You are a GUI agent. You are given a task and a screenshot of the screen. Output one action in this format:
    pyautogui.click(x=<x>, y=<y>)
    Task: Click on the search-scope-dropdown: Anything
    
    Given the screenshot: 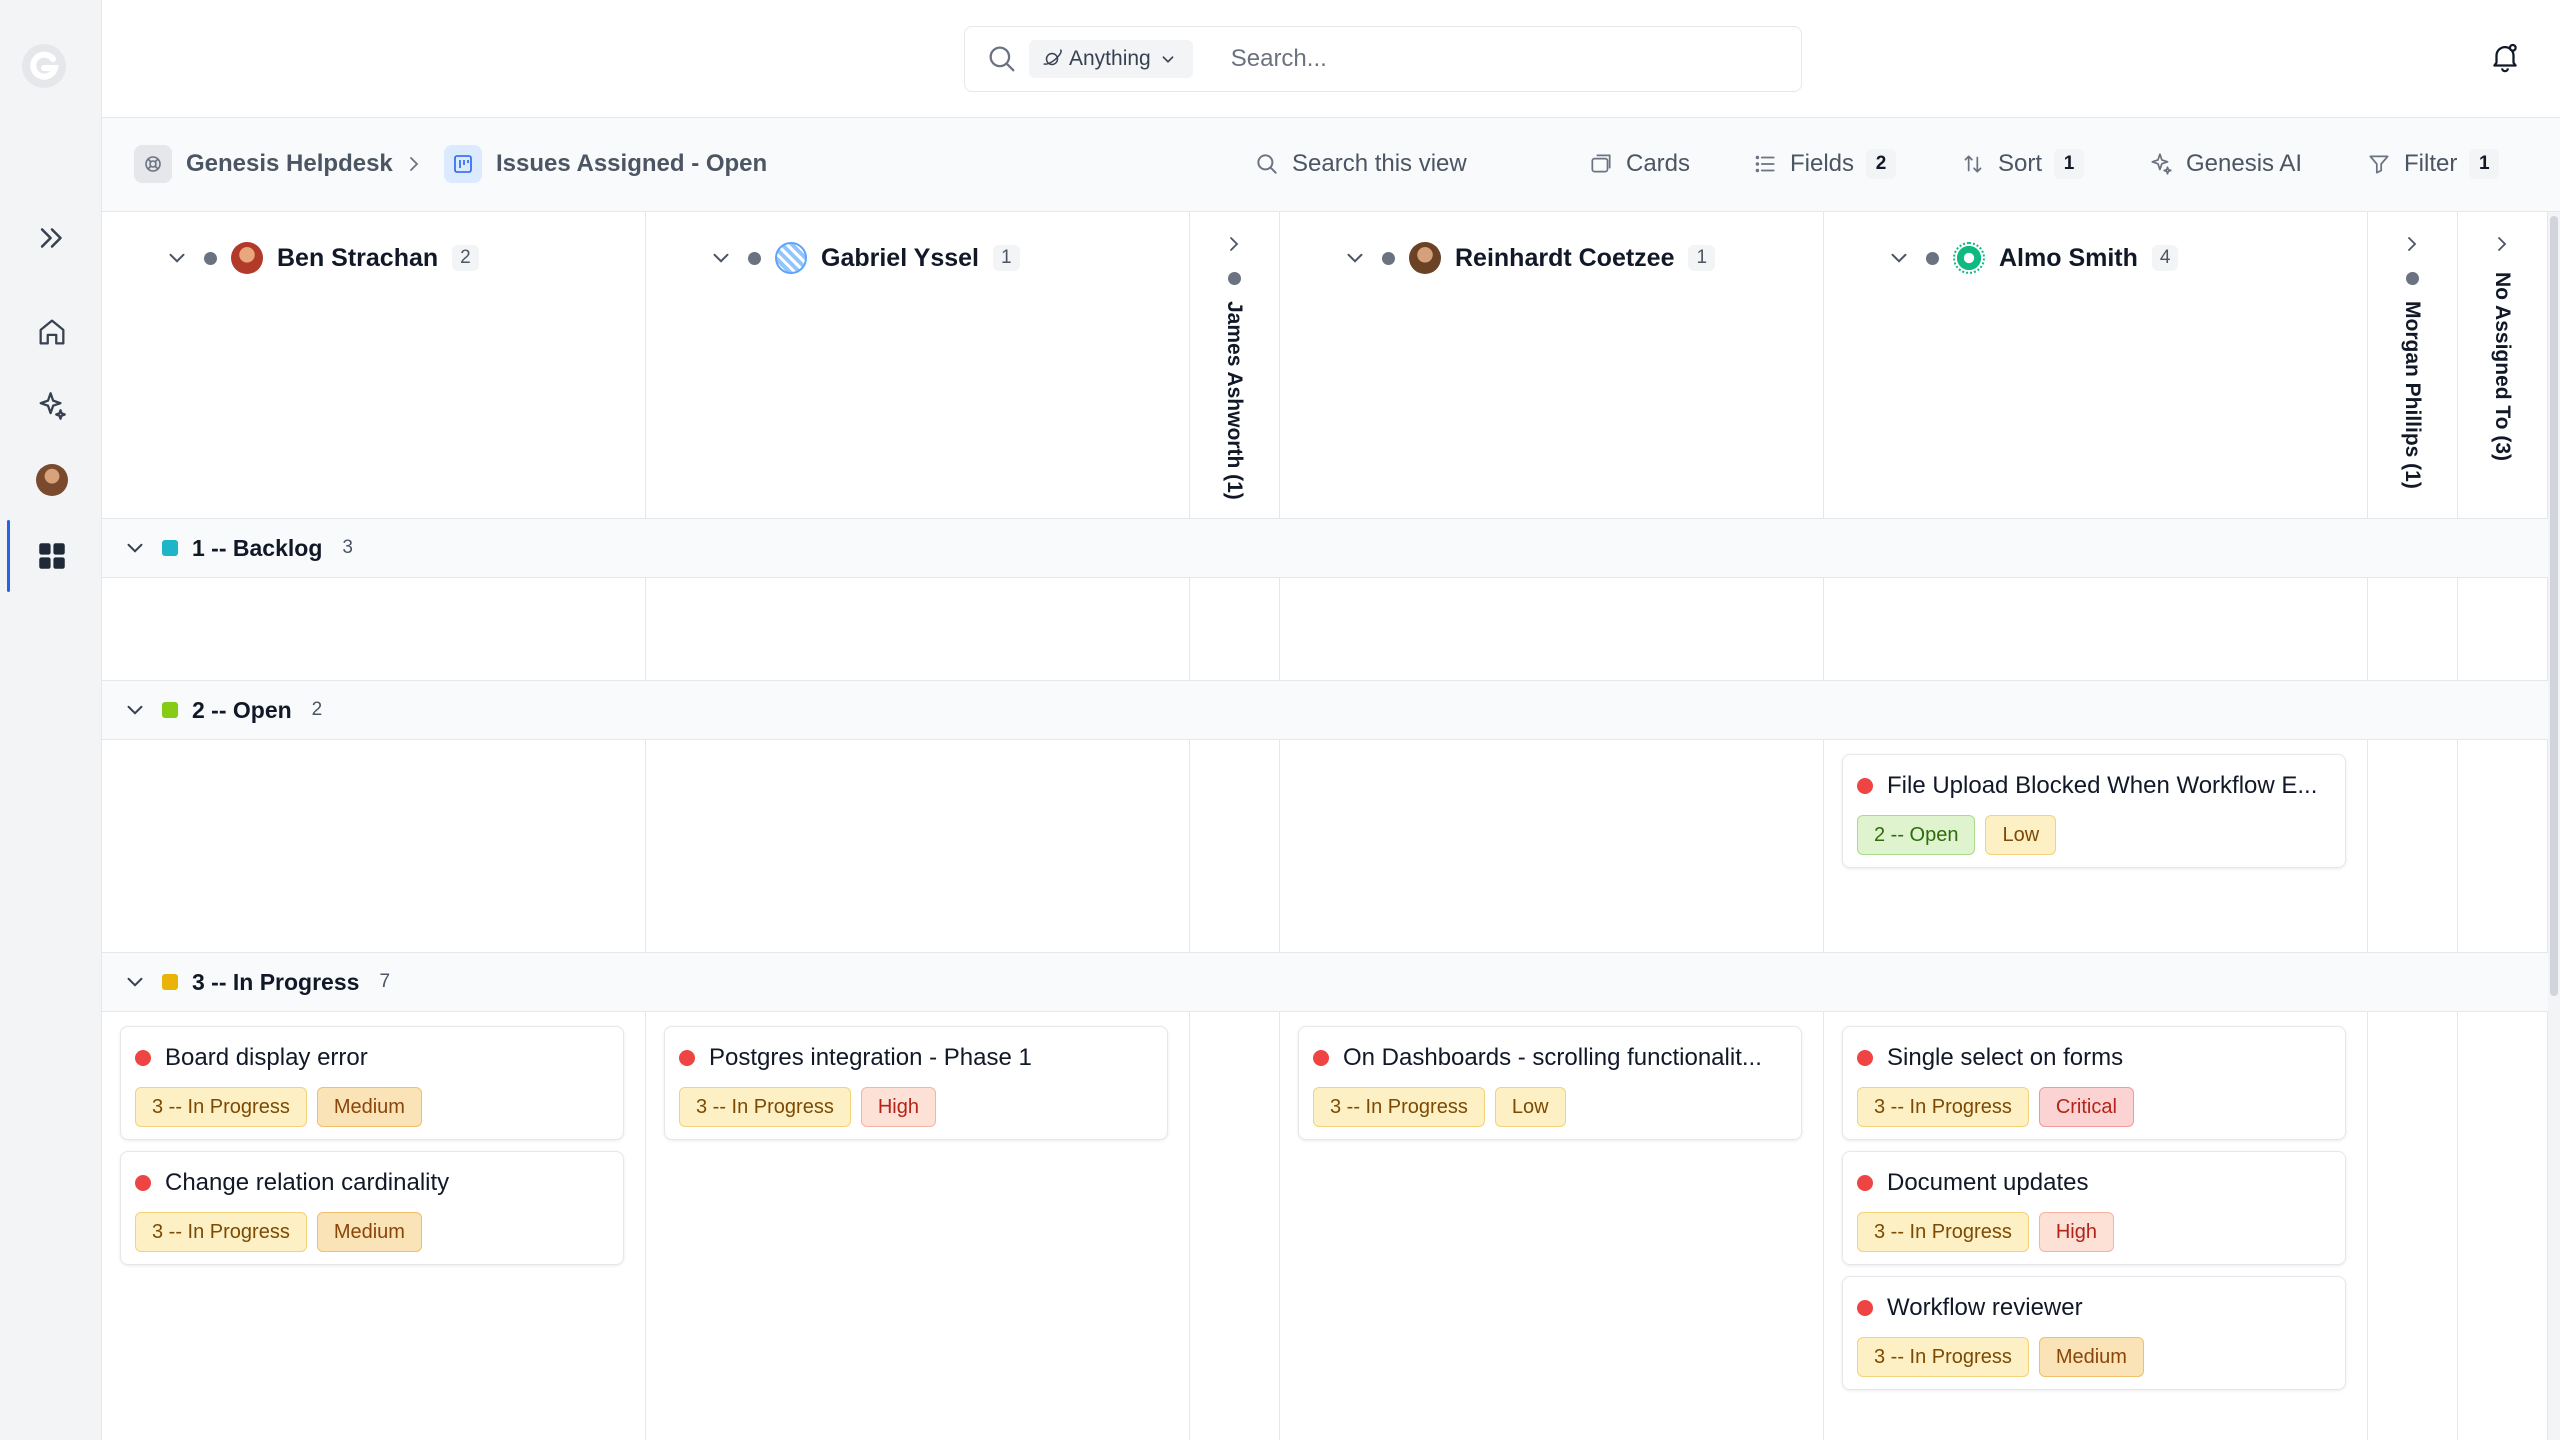 What is the action you would take?
    pyautogui.click(x=1111, y=59)
    